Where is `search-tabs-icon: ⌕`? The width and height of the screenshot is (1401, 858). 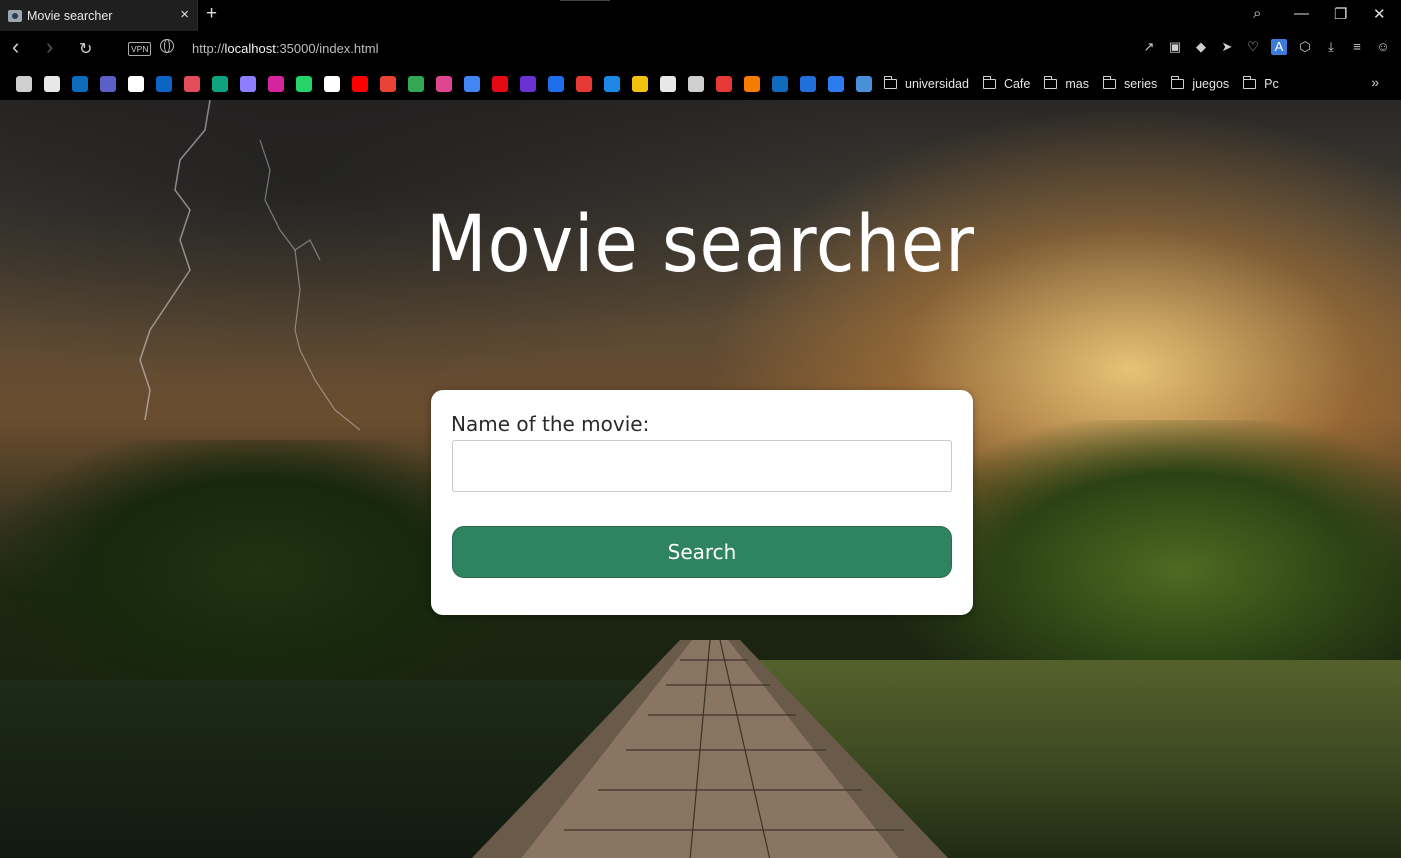
search-tabs-icon: ⌕ is located at coordinates (1257, 13).